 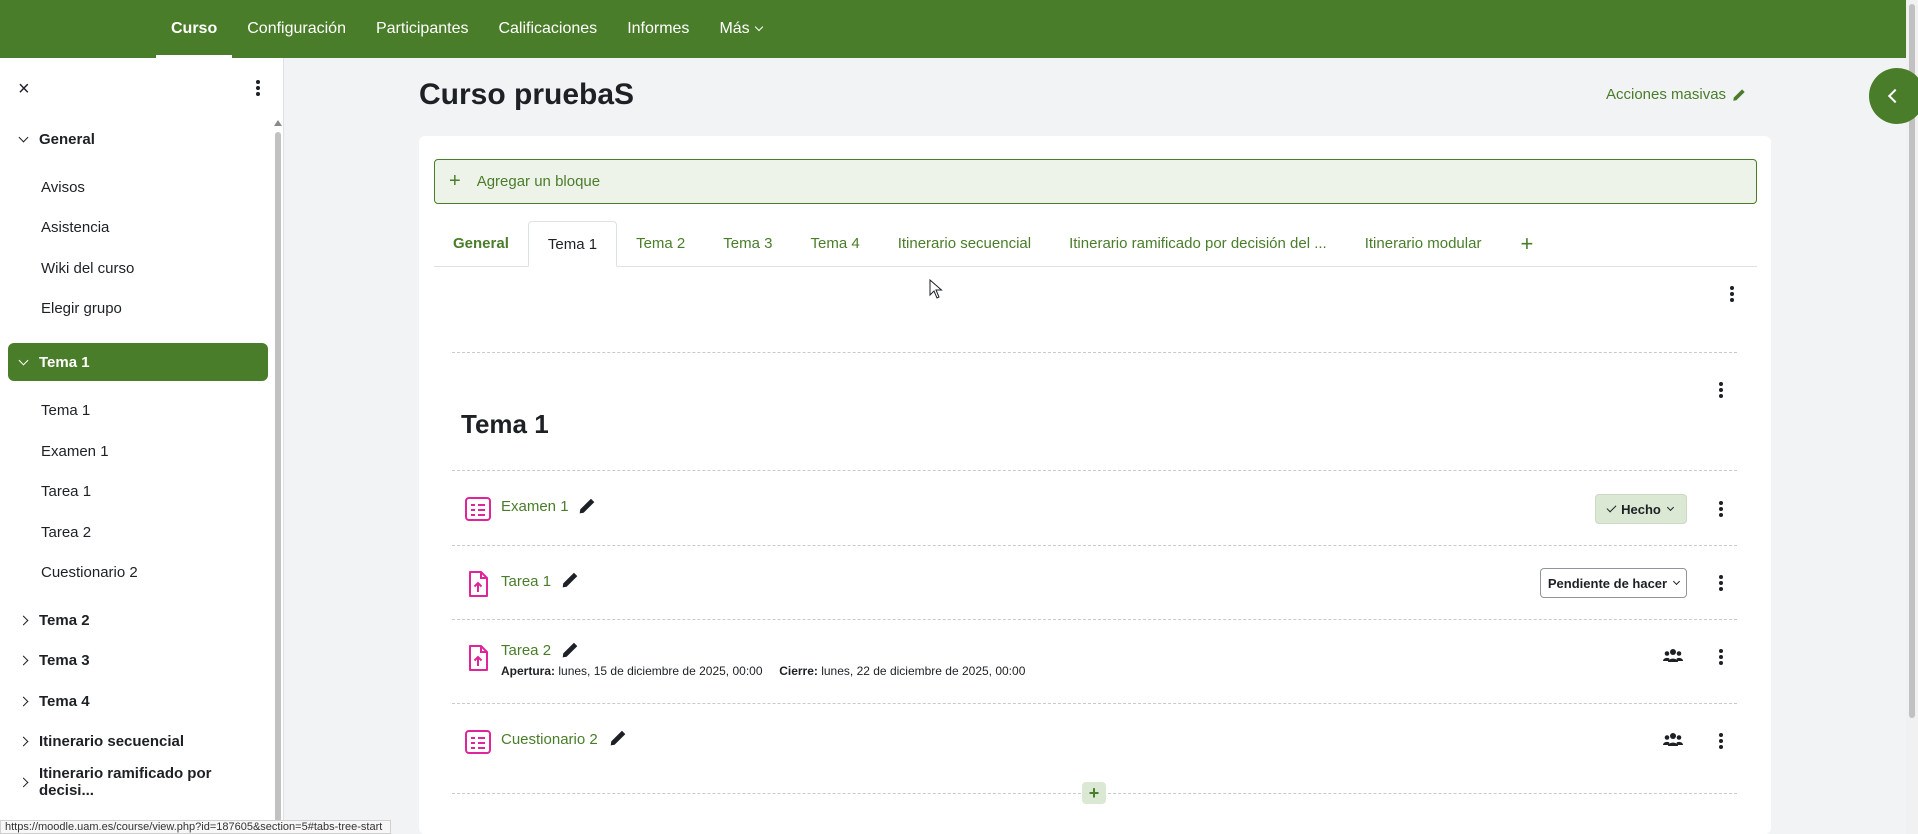 I want to click on section-label: Tema 2, so click(x=64, y=620).